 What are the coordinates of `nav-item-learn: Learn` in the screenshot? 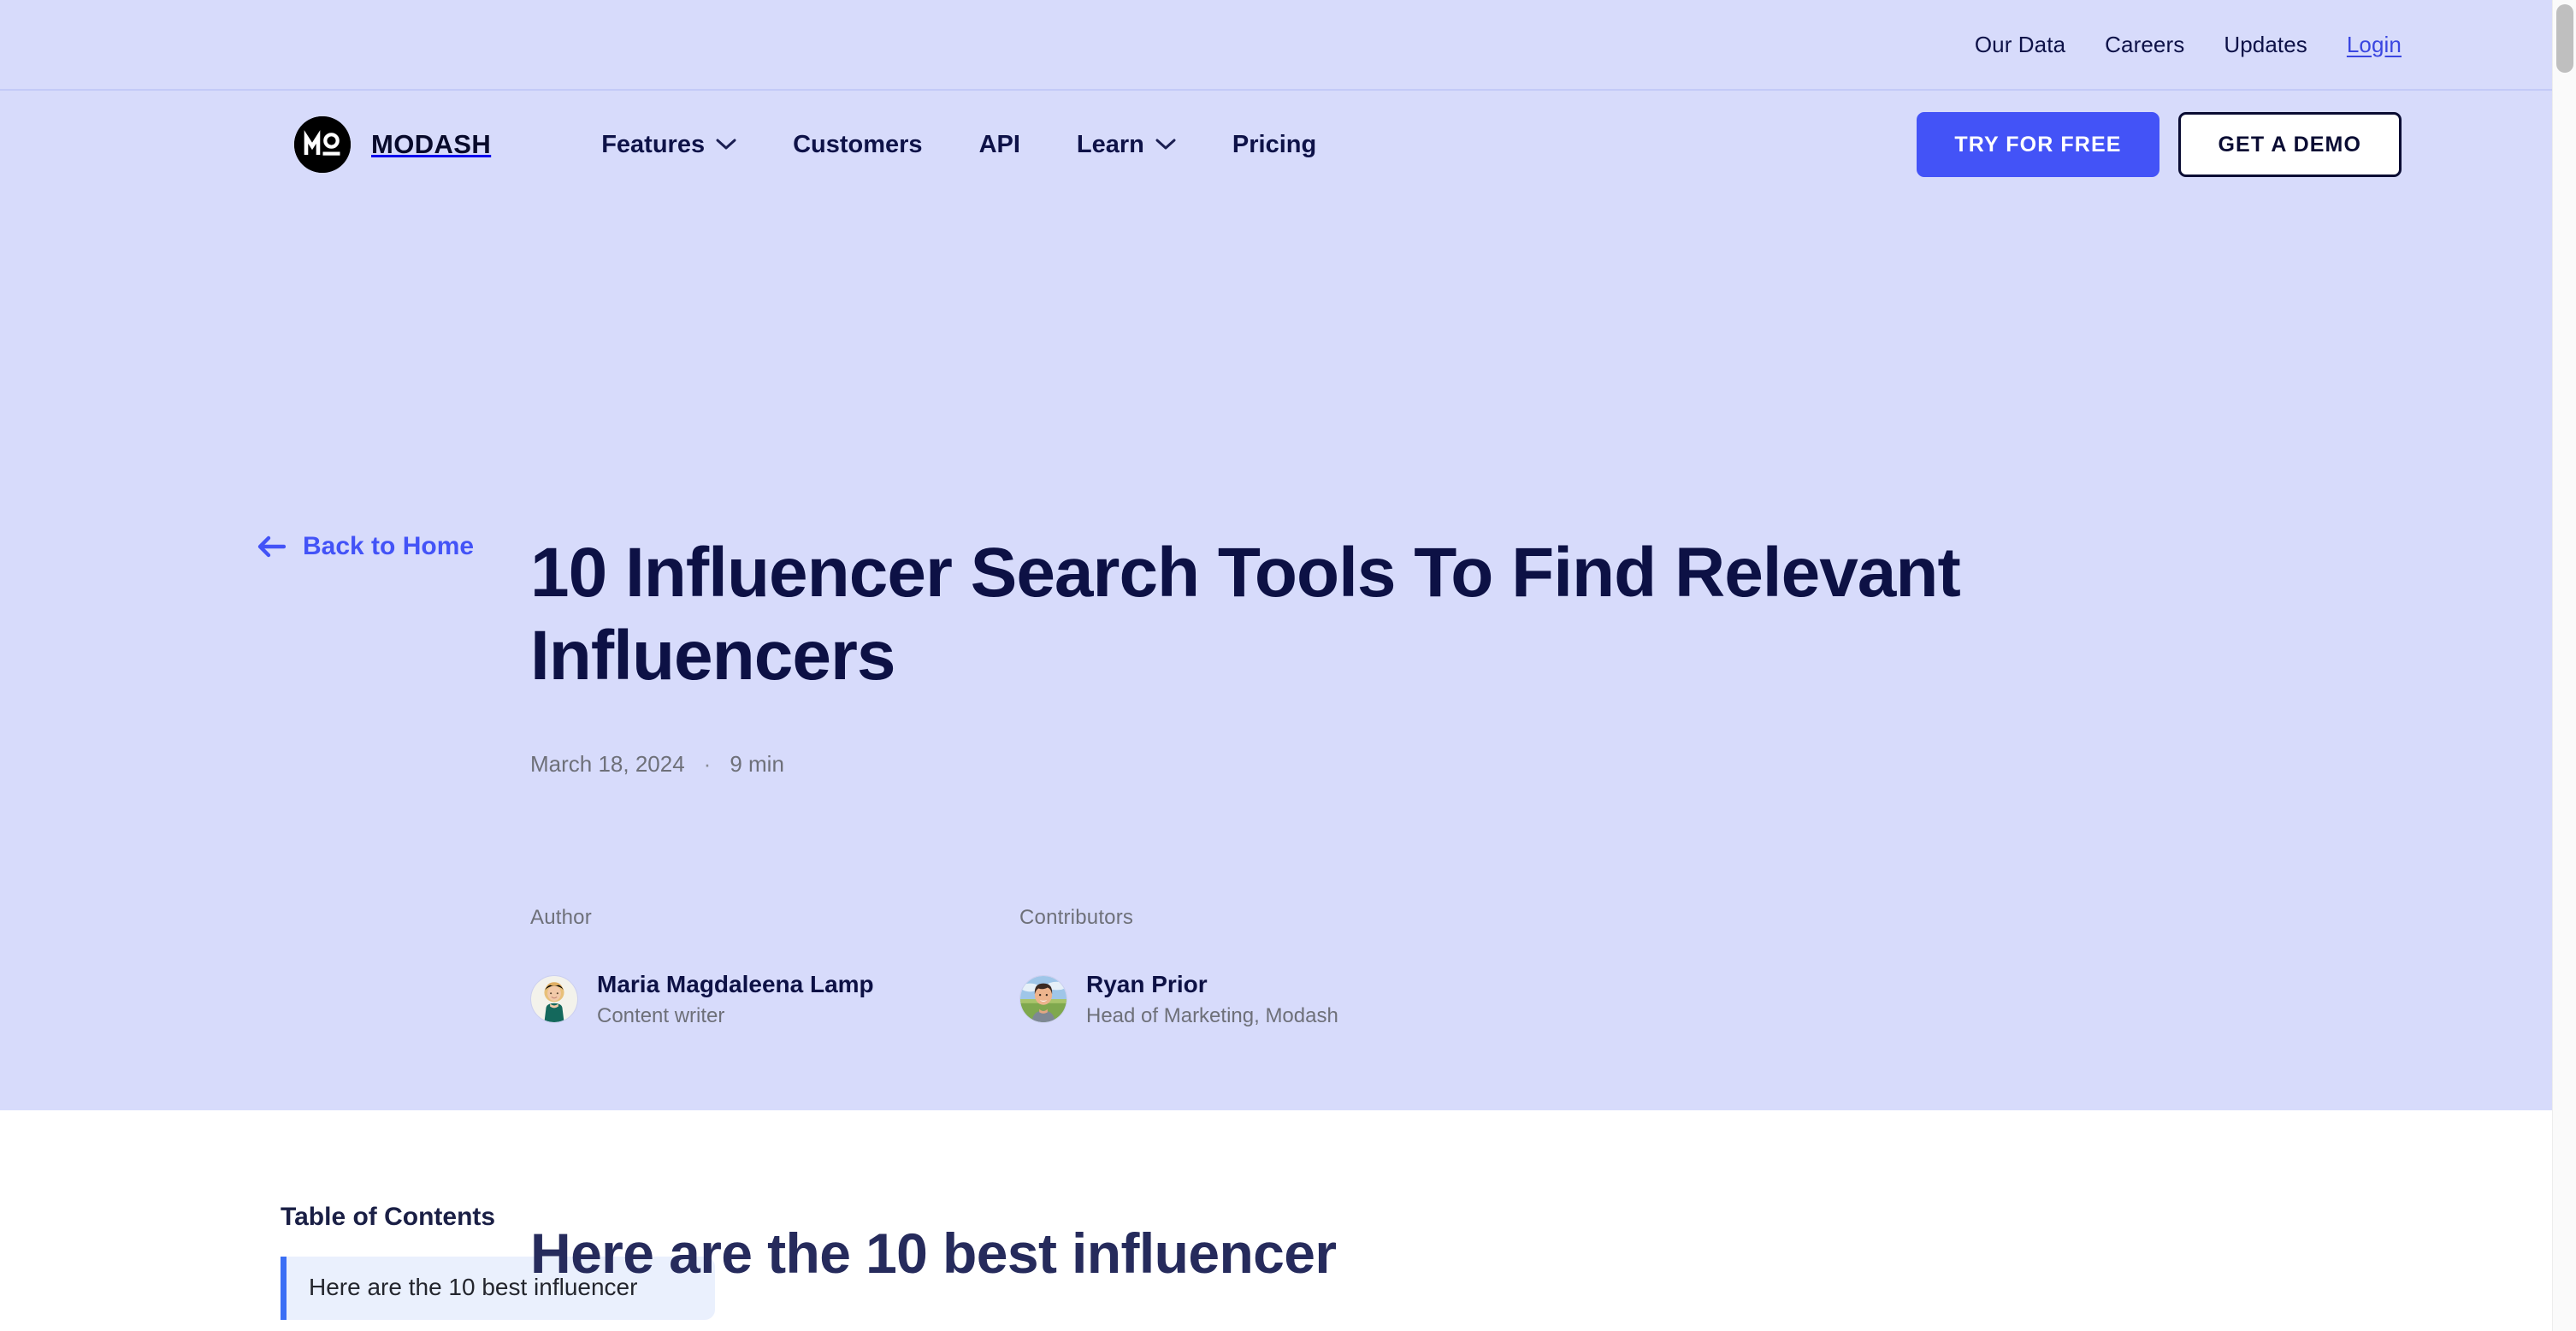 It's located at (1126, 145).